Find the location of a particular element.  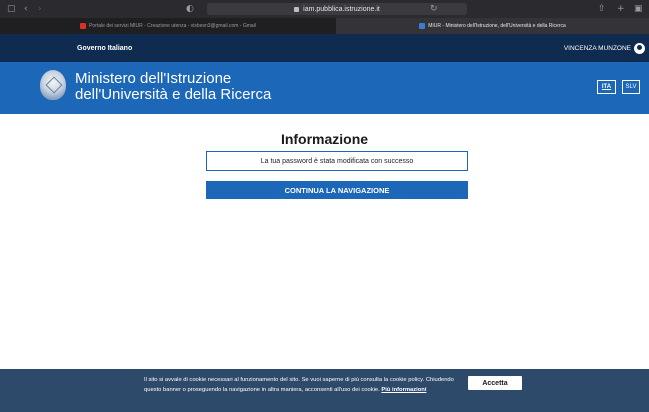

gmail-icon is located at coordinates (83, 26).